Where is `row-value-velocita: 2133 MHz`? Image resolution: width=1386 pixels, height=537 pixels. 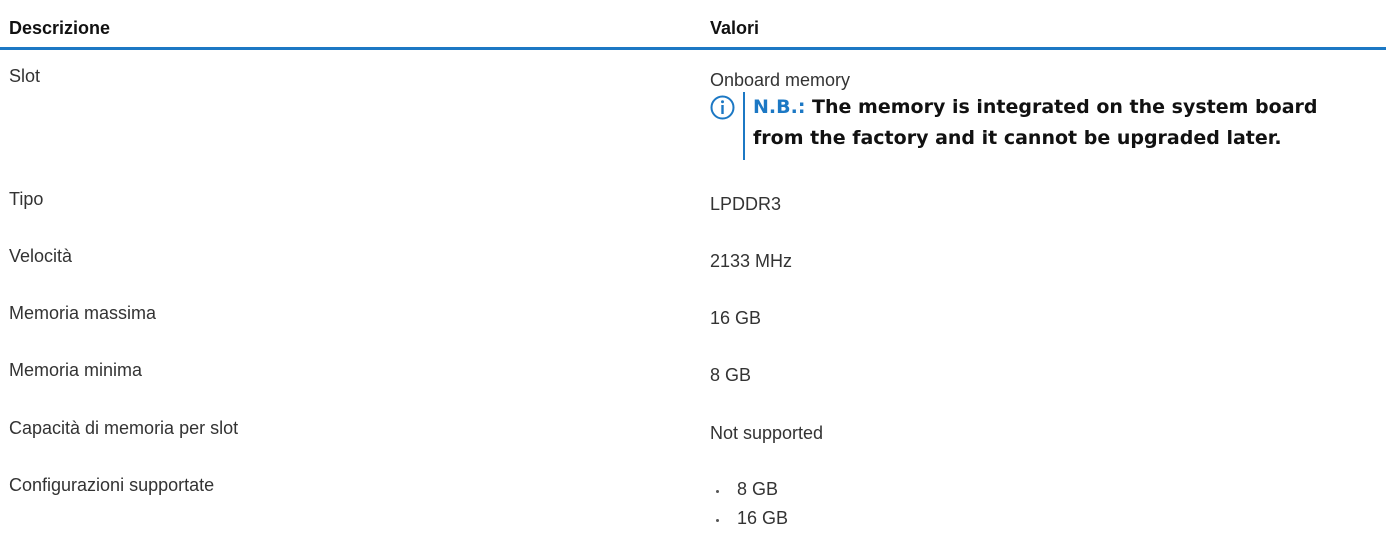 row-value-velocita: 2133 MHz is located at coordinates (751, 261).